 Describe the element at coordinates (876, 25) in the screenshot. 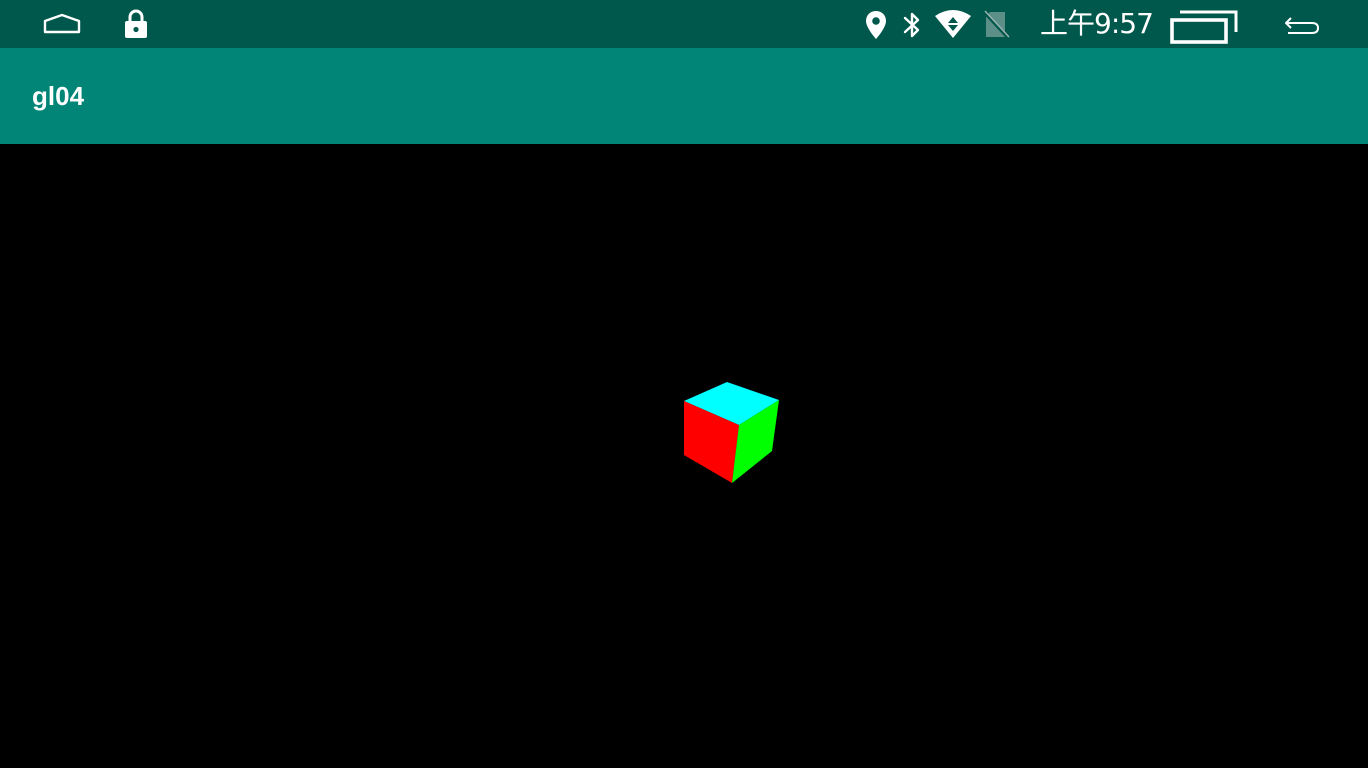

I see `location-icon` at that location.